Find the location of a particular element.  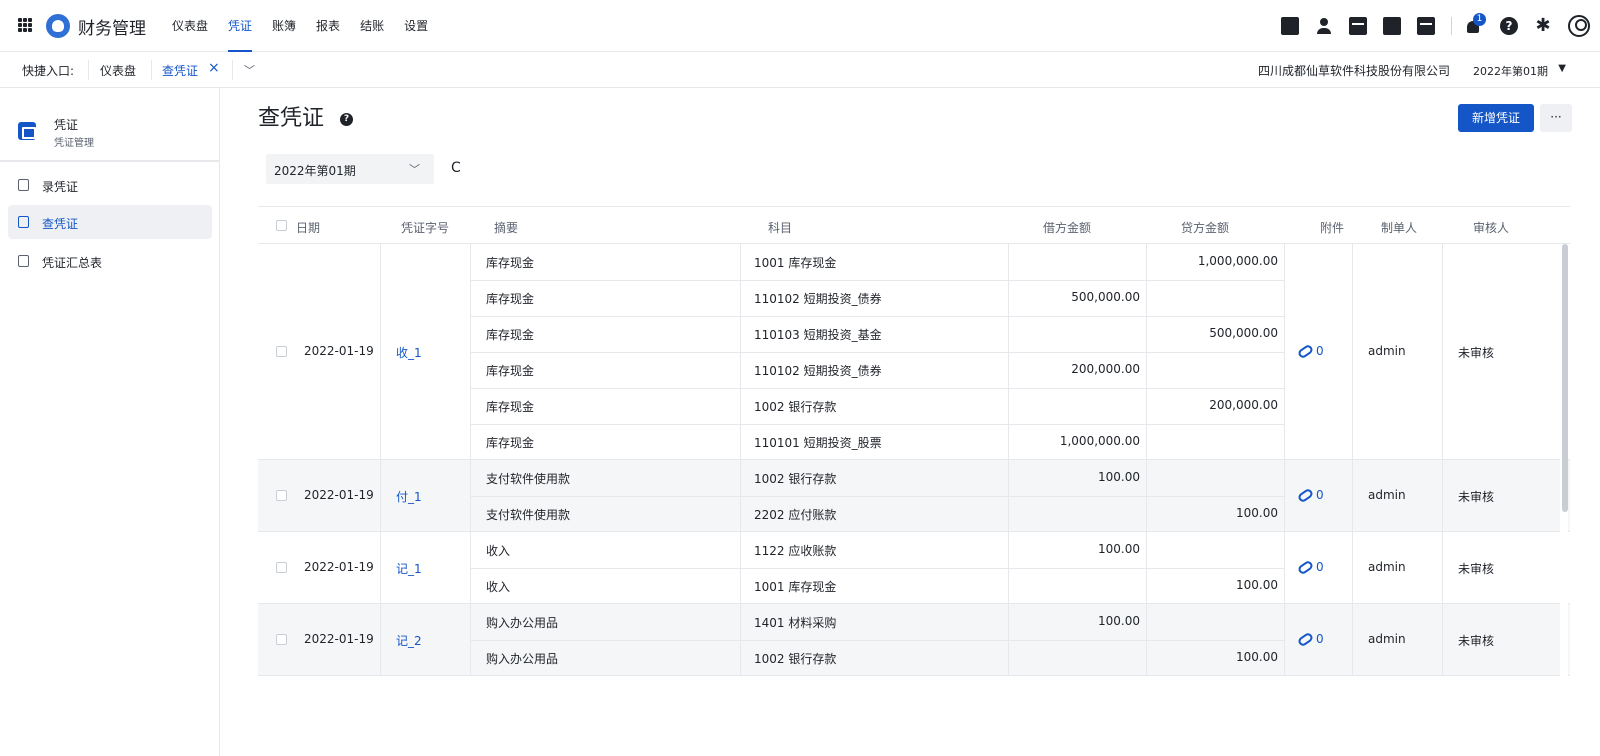

phone-book-icon is located at coordinates (1392, 26).